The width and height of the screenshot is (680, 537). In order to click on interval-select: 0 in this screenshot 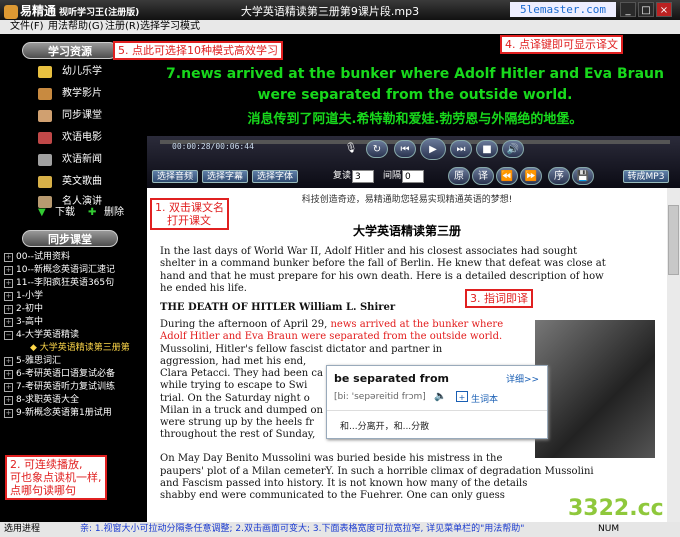, I will do `click(413, 176)`.